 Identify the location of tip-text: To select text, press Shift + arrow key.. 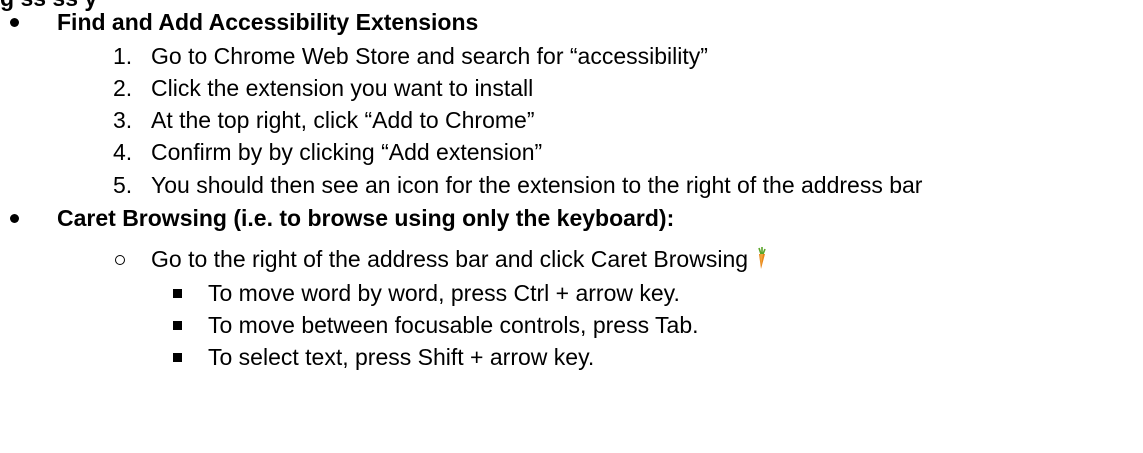
(401, 357).